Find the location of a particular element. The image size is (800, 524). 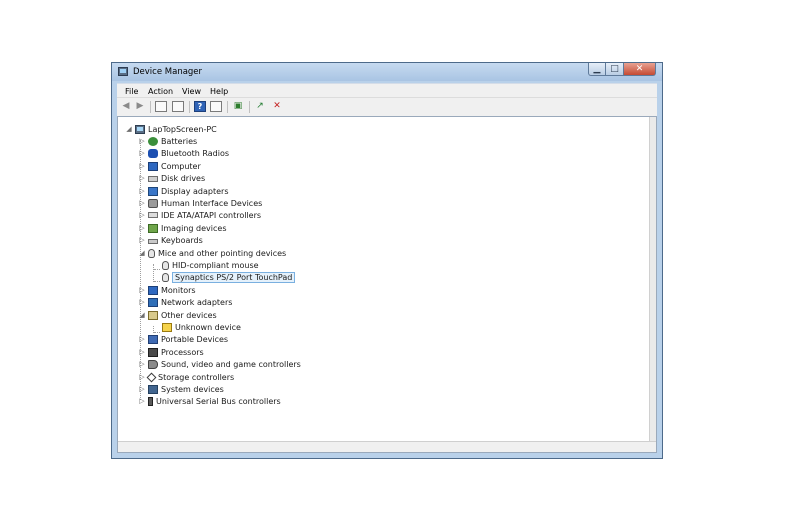

tree-item-label: Monitors is located at coordinates (178, 290).